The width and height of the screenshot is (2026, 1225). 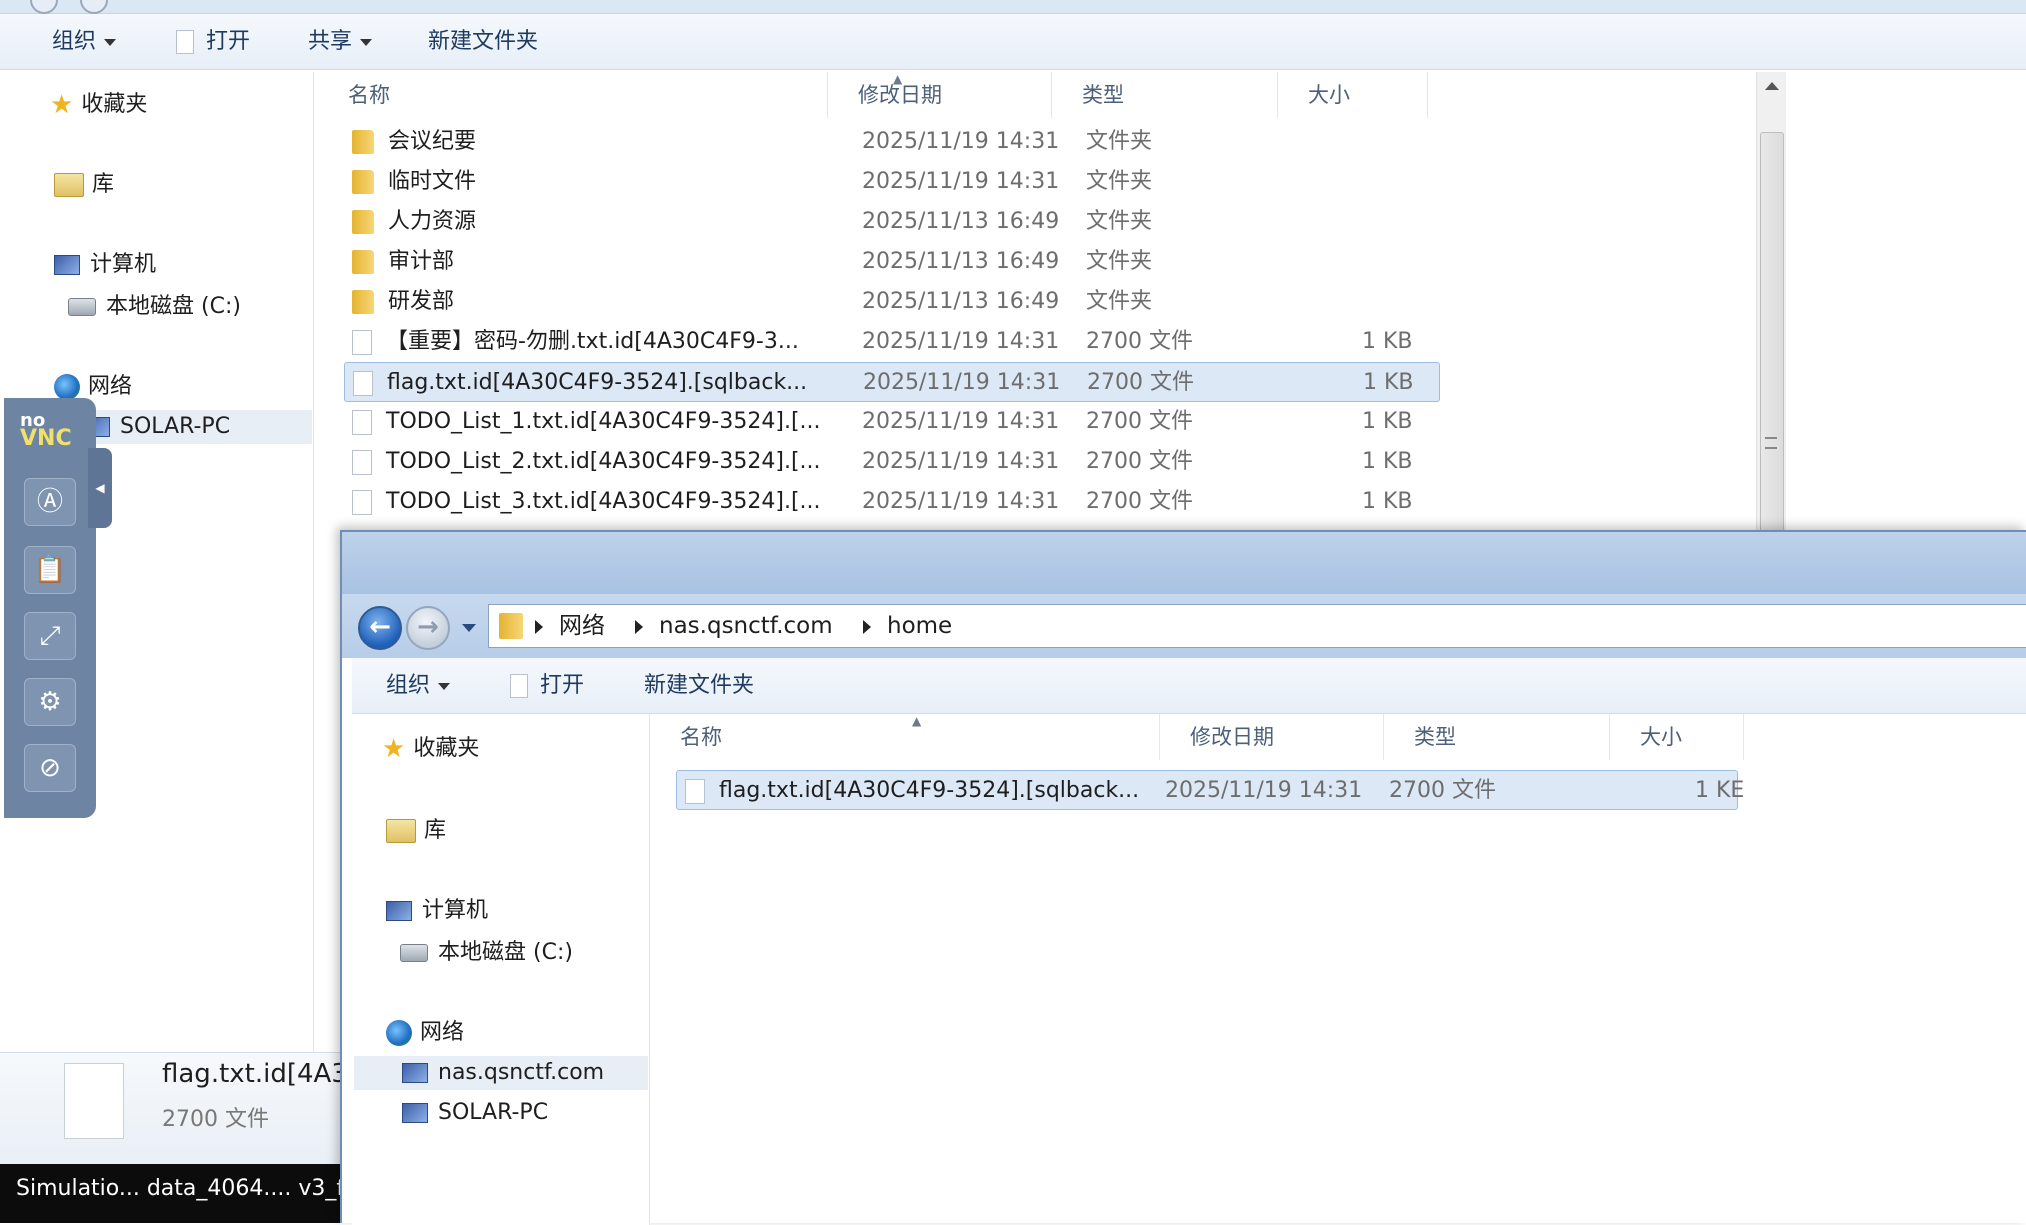 What do you see at coordinates (50, 636) in the screenshot?
I see `fullscreen-button: ⤢` at bounding box center [50, 636].